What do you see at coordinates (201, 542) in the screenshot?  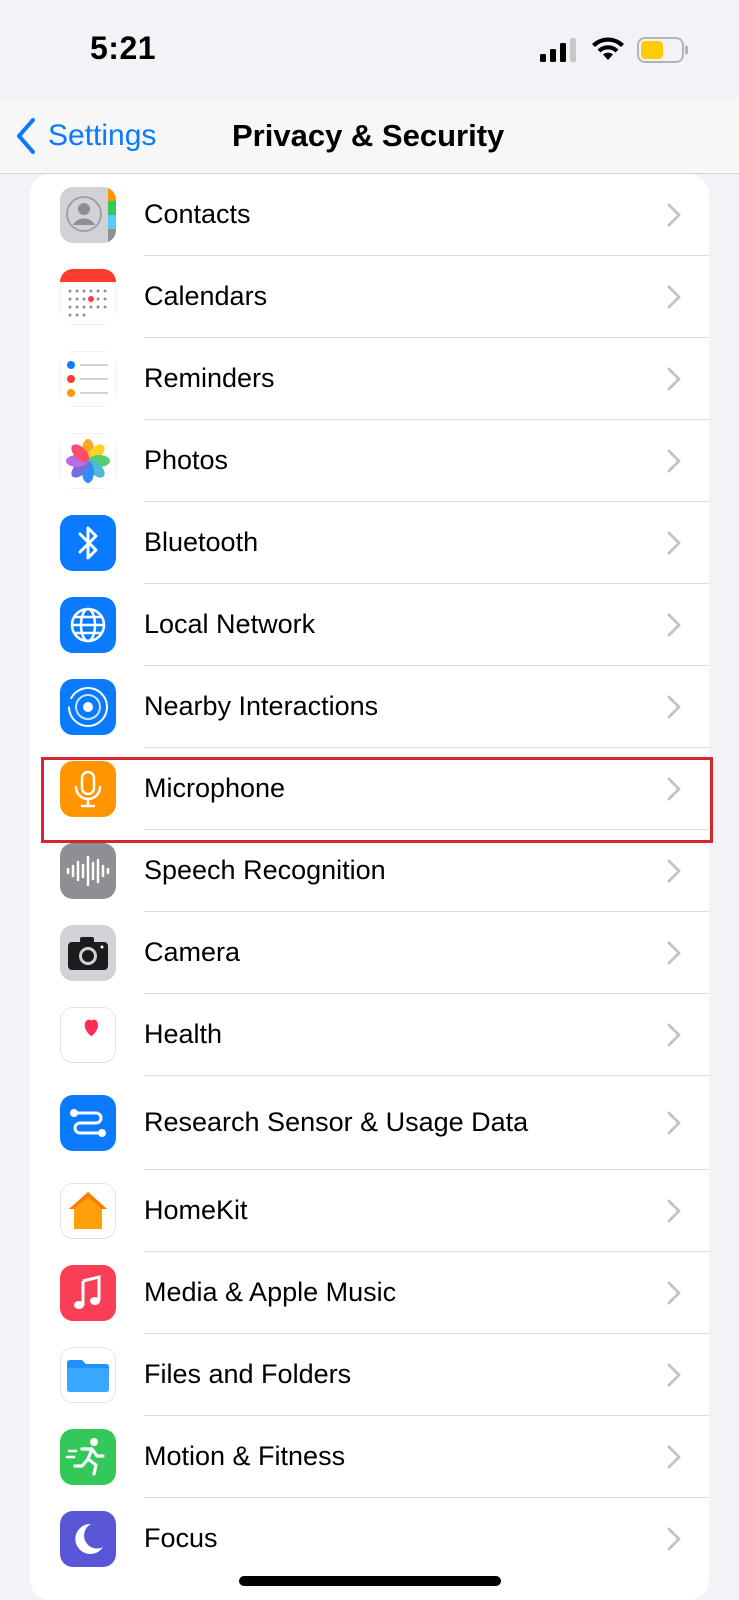 I see `list-item-label: Bluetooth` at bounding box center [201, 542].